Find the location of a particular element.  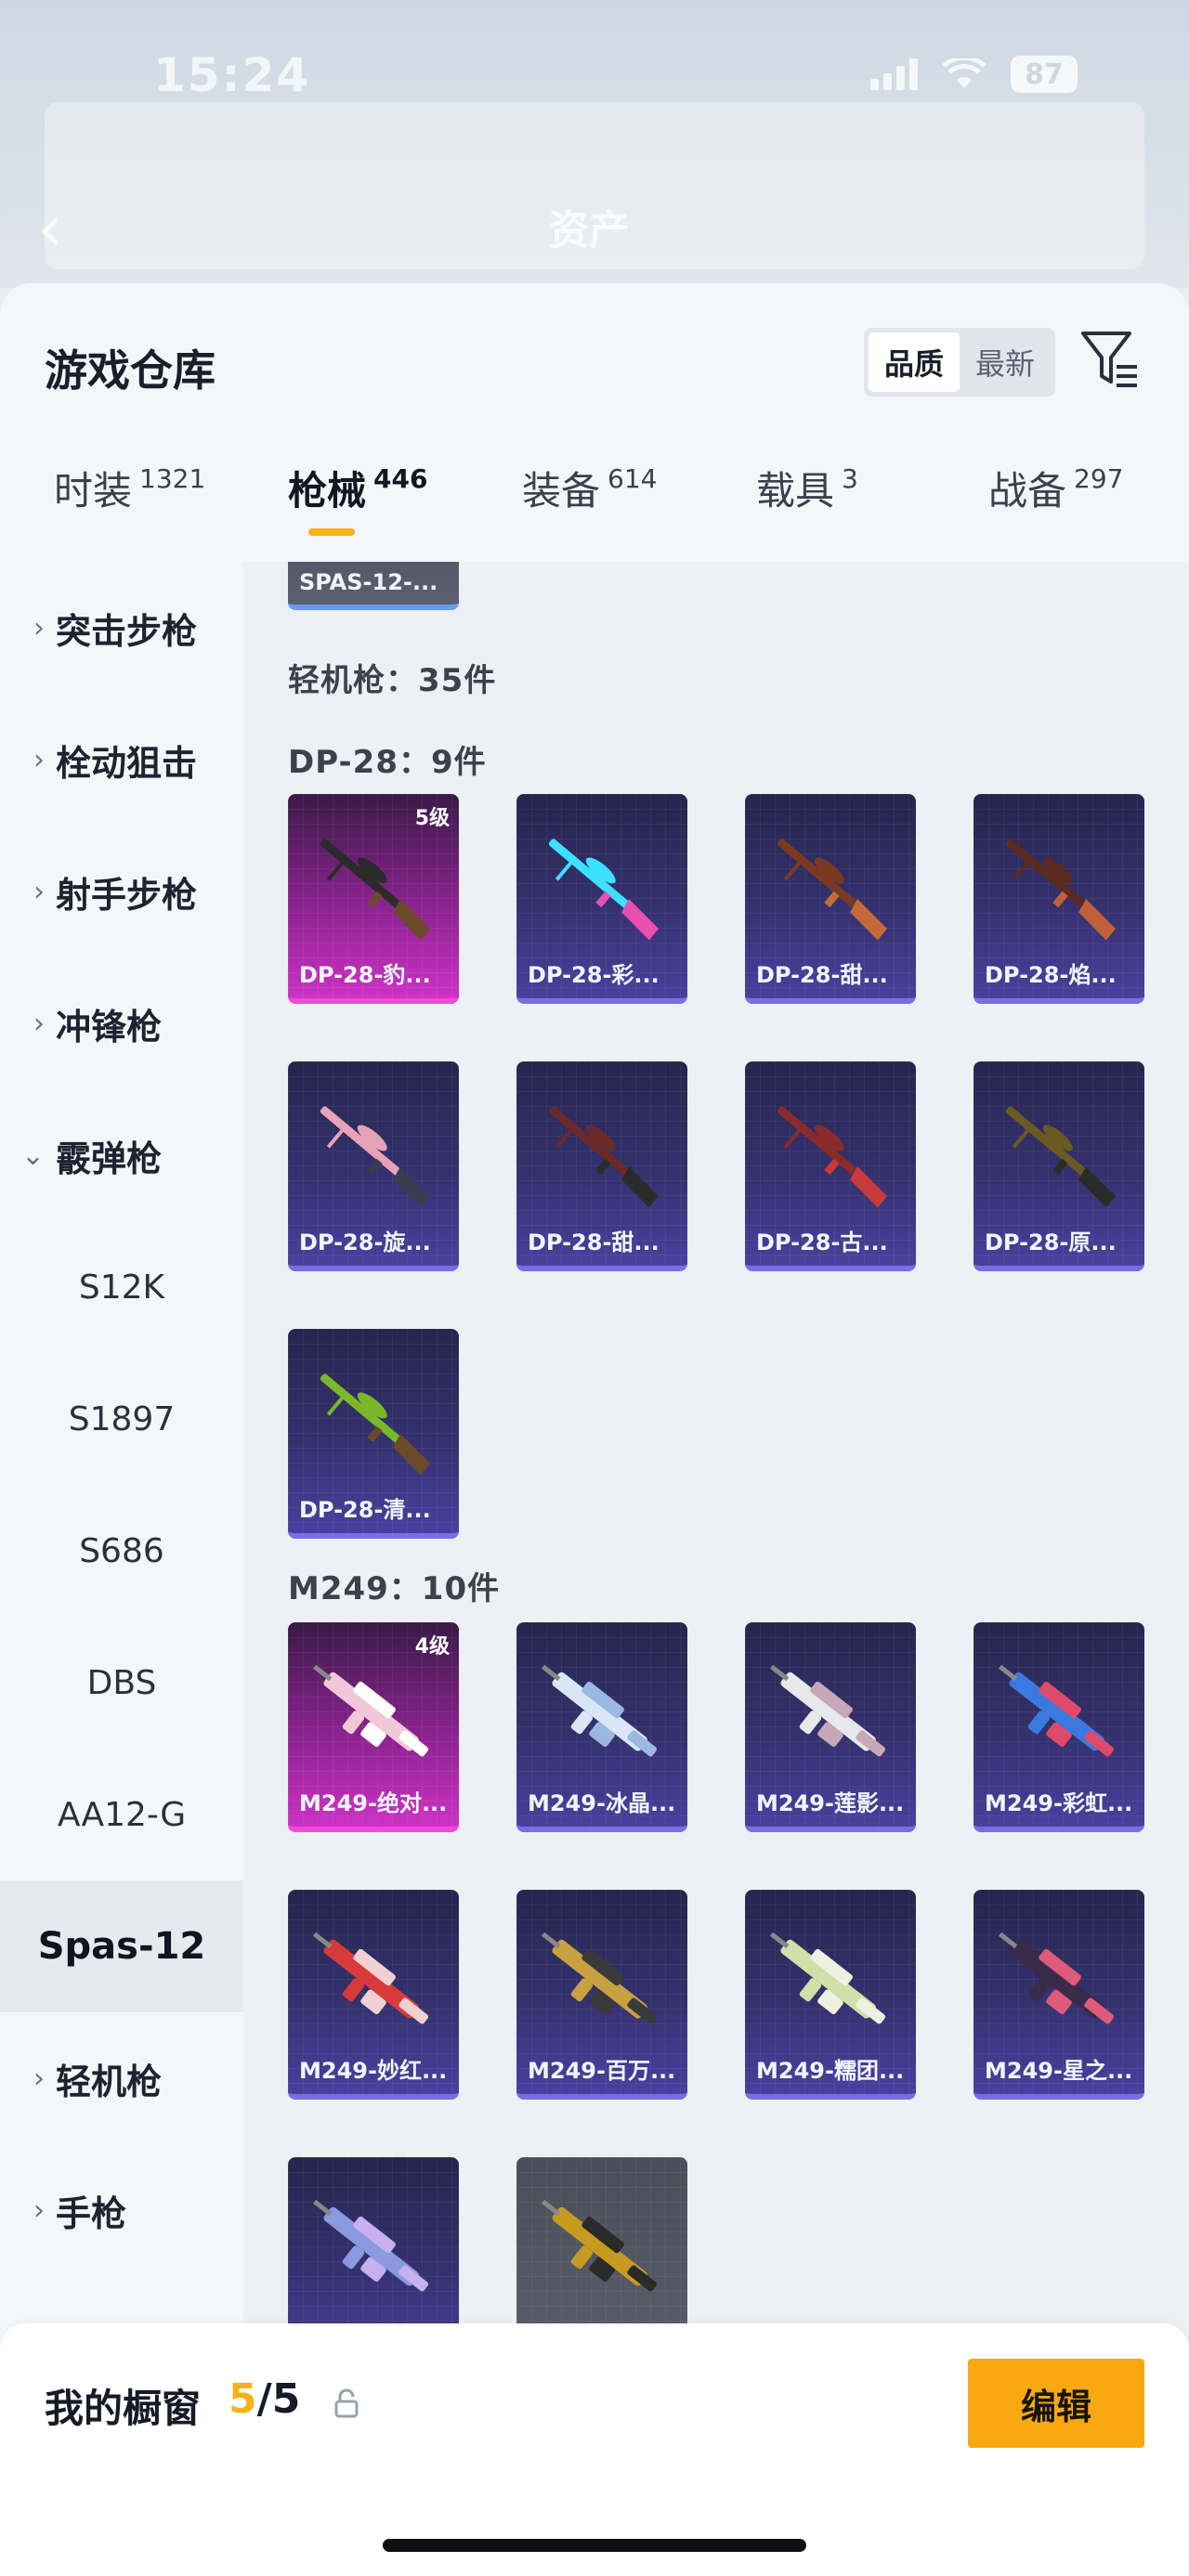

sidebar-item-label: 射手步枪 is located at coordinates (127, 895).